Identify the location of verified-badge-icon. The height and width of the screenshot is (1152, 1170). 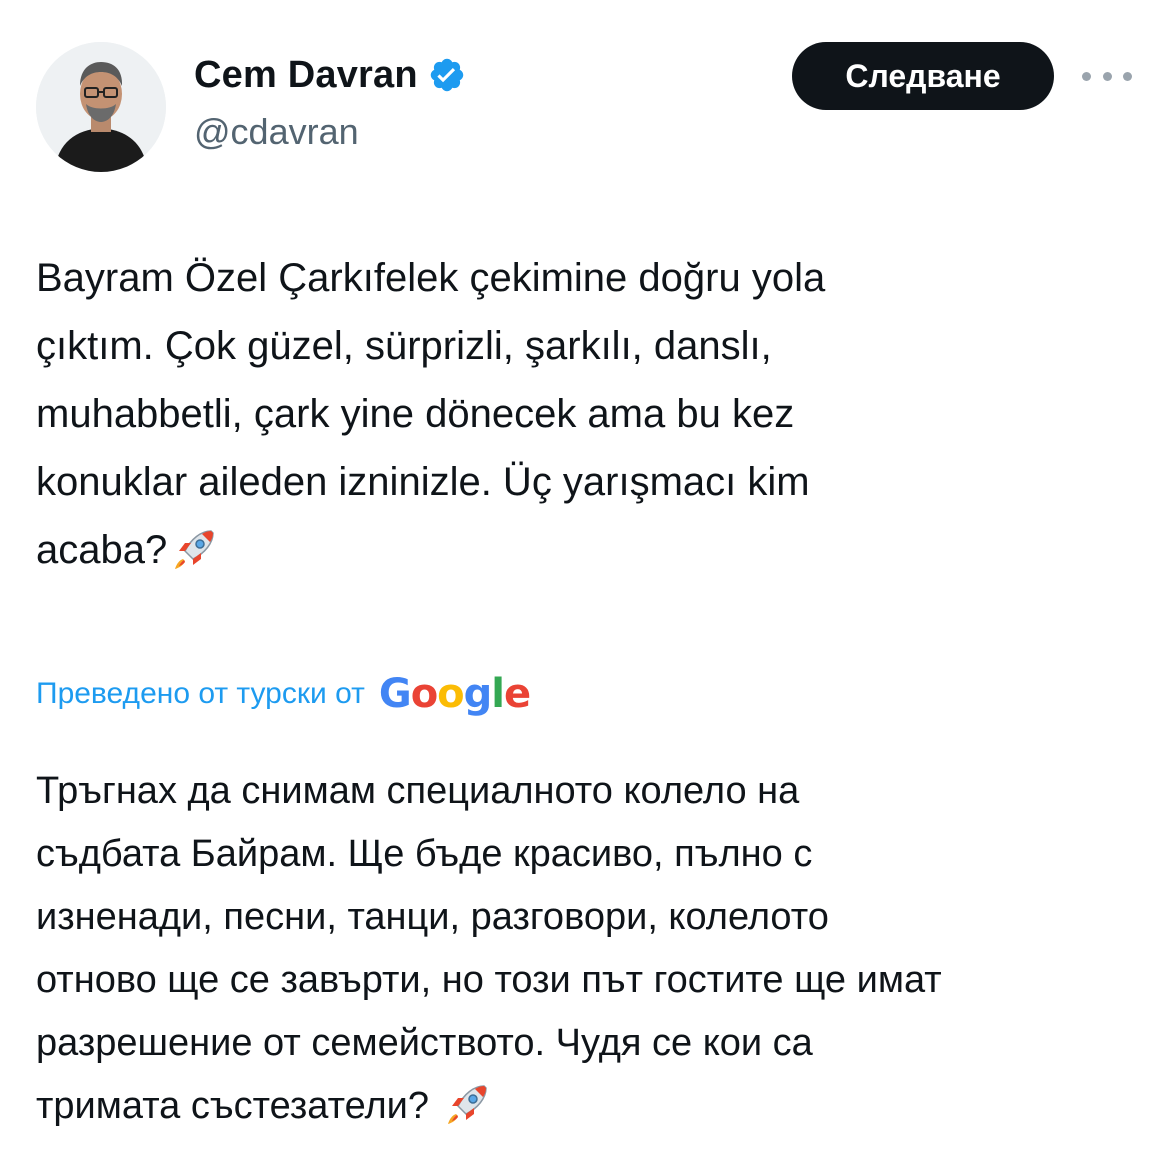
(447, 75).